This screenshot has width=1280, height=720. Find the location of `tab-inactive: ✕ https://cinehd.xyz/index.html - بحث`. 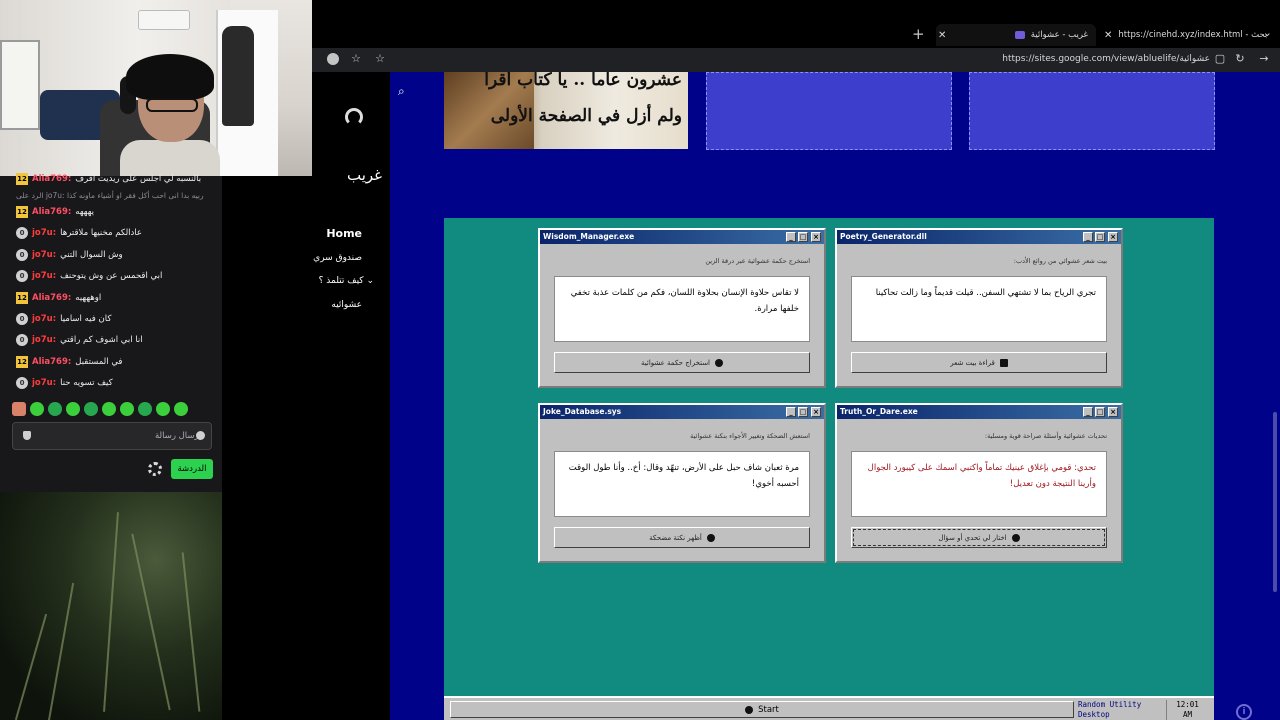

tab-inactive: ✕ https://cinehd.xyz/index.html - بحث is located at coordinates (1183, 35).